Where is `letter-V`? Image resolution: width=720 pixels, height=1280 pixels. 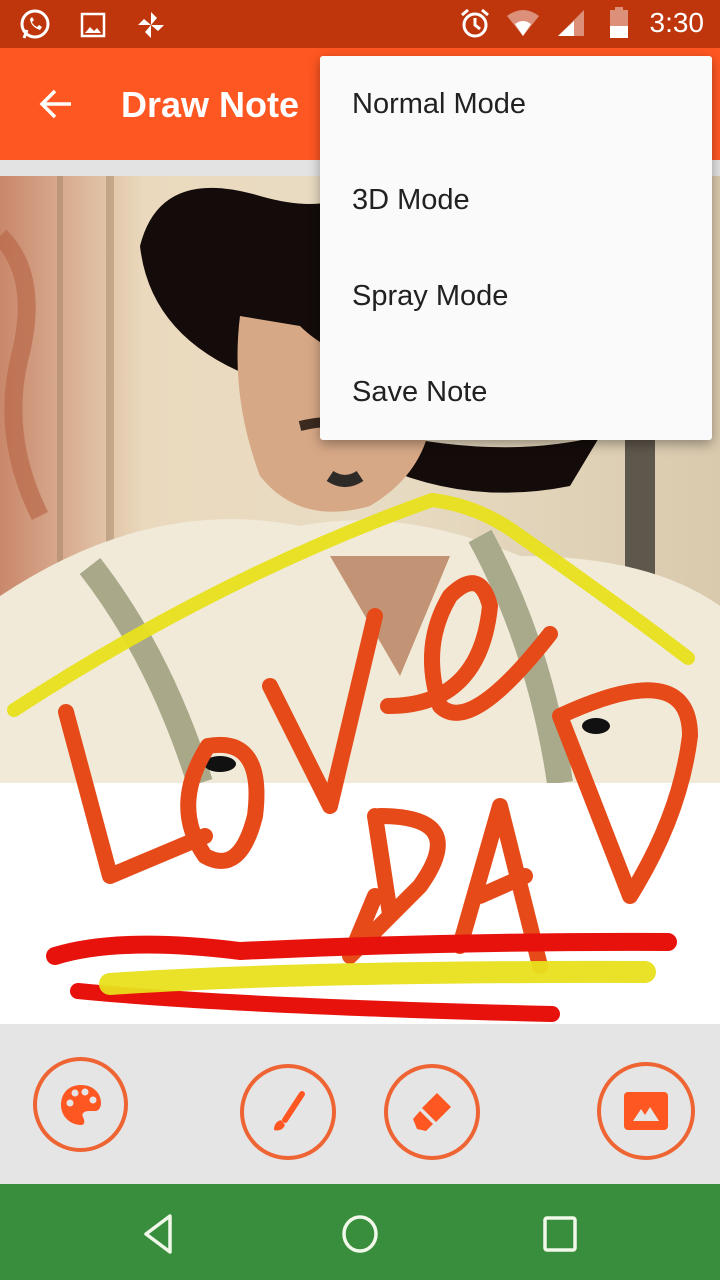
letter-V is located at coordinates (322, 711).